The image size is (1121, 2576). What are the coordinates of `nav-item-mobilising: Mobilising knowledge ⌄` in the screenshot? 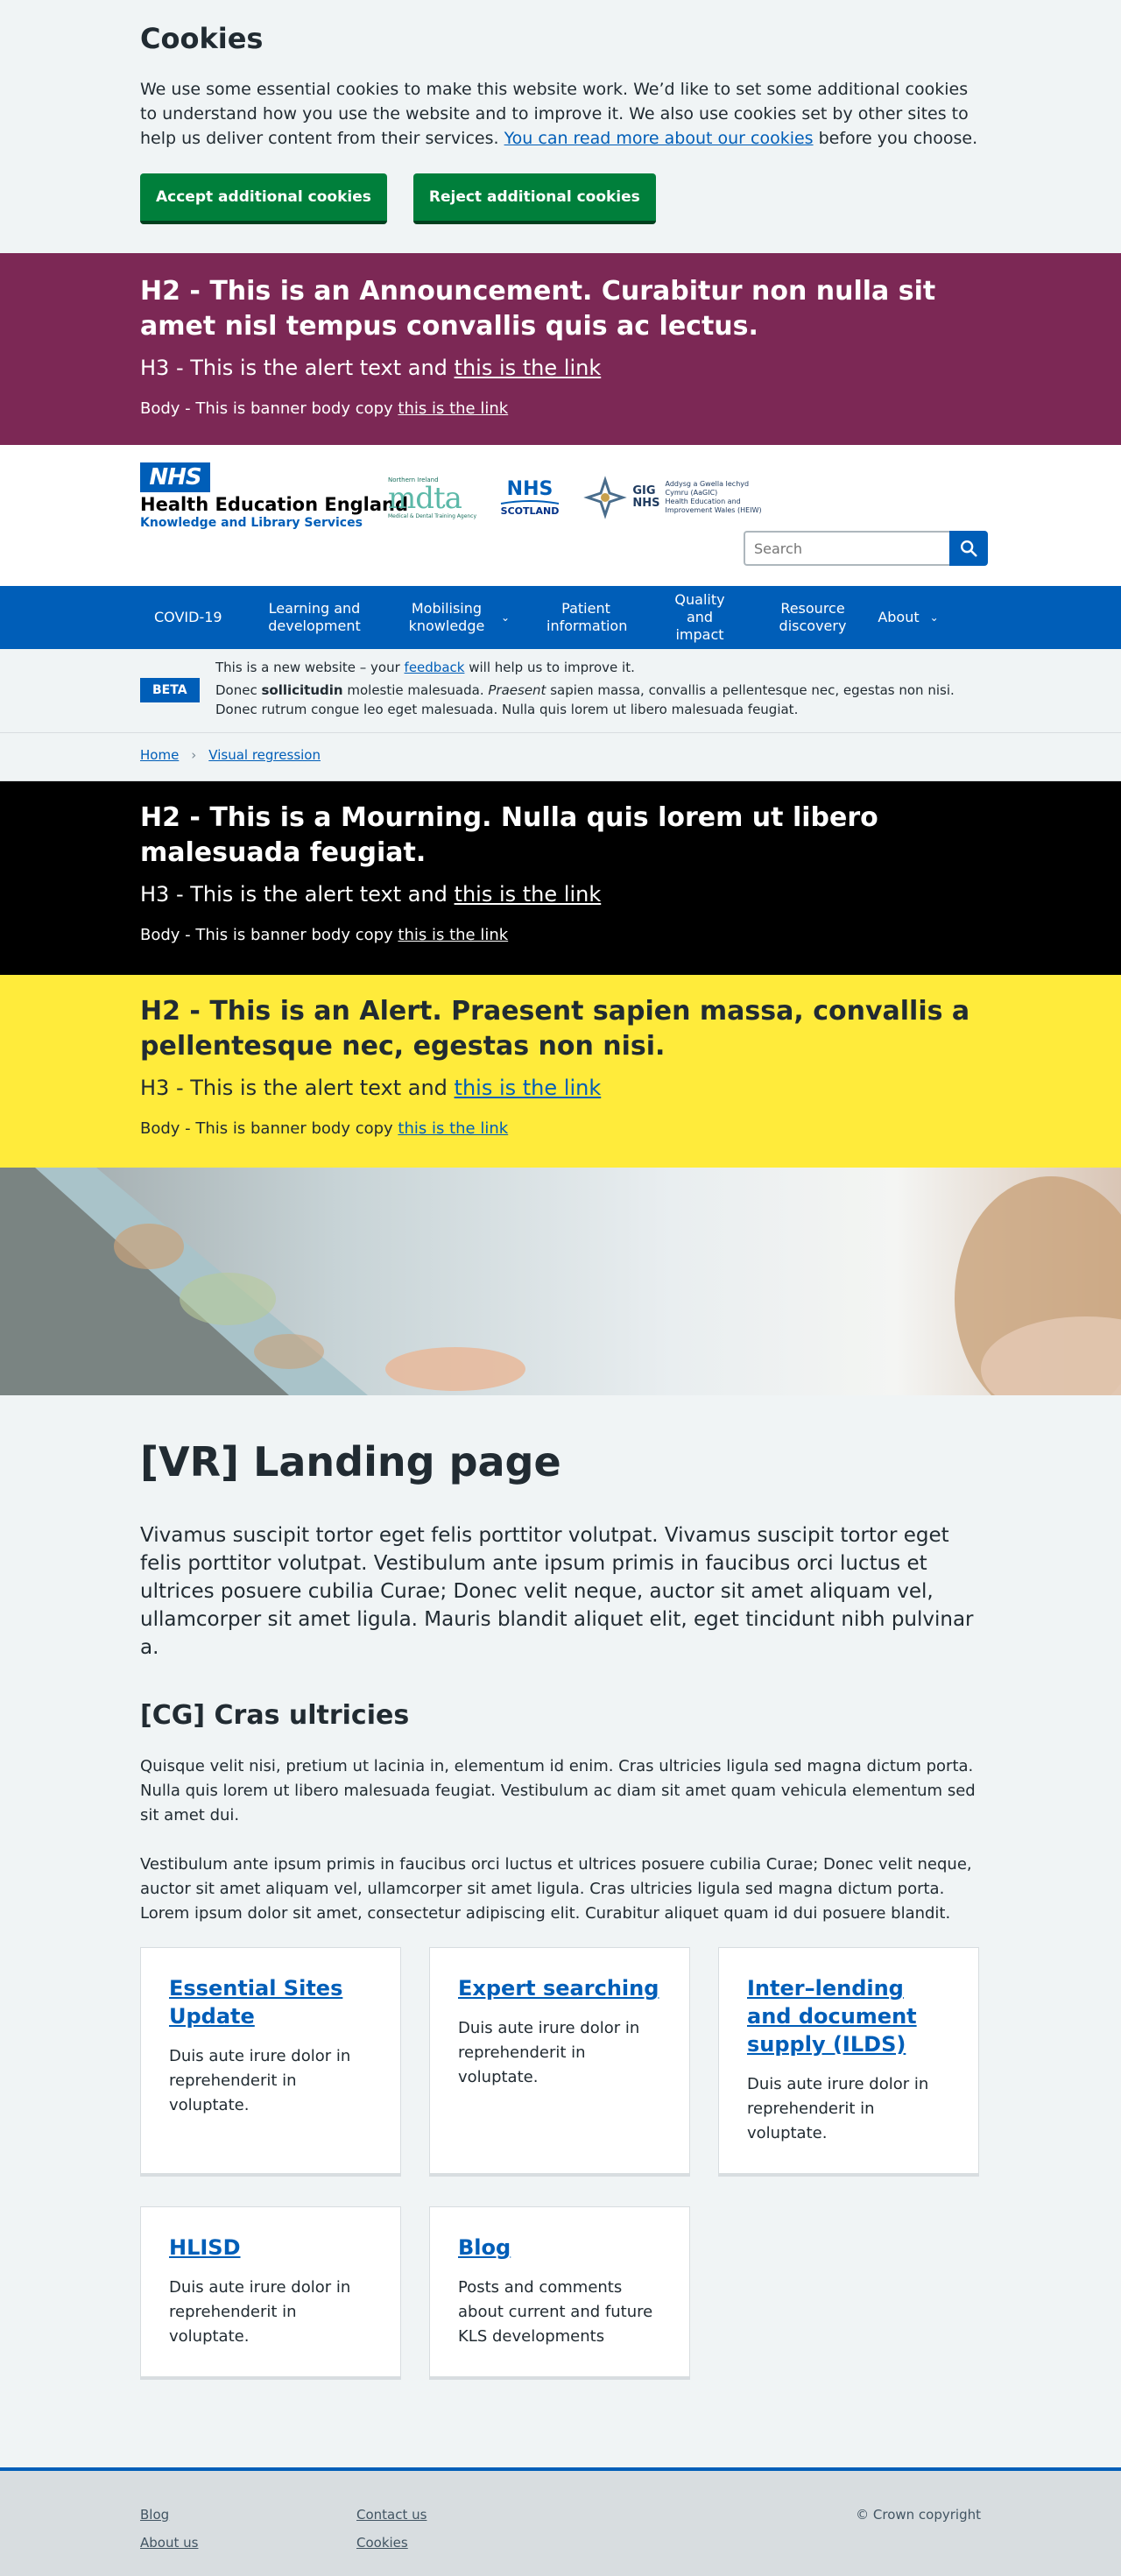 It's located at (456, 617).